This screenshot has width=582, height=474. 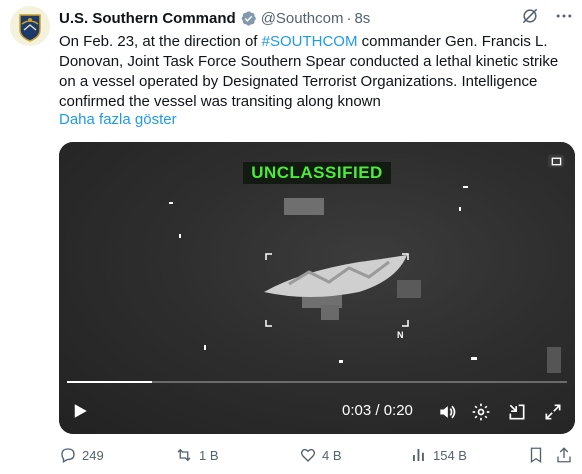 I want to click on tweet-actions: 249 1 B 4 B 154 B, so click(x=317, y=458).